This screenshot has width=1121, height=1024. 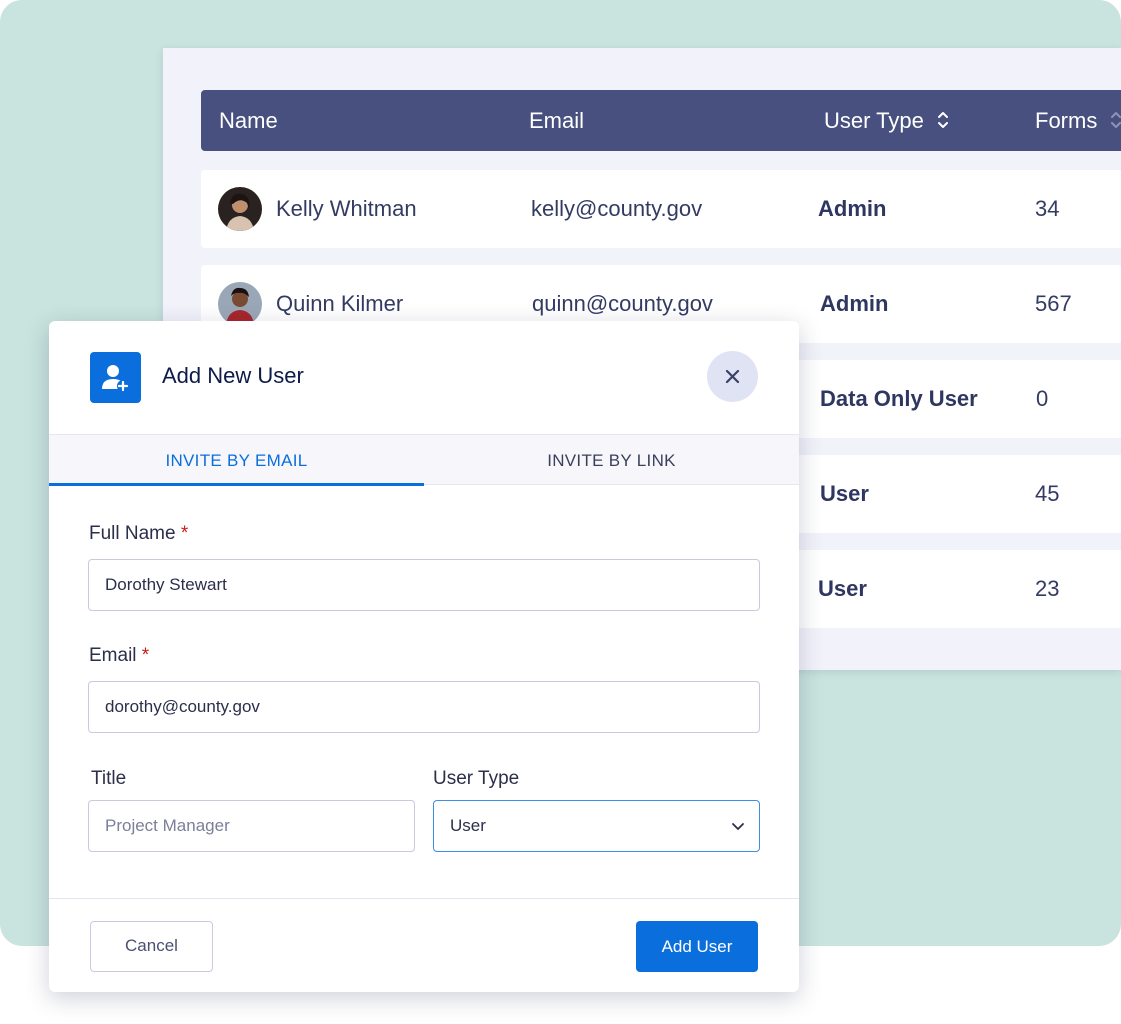 I want to click on cancel-button: Cancel, so click(x=151, y=946).